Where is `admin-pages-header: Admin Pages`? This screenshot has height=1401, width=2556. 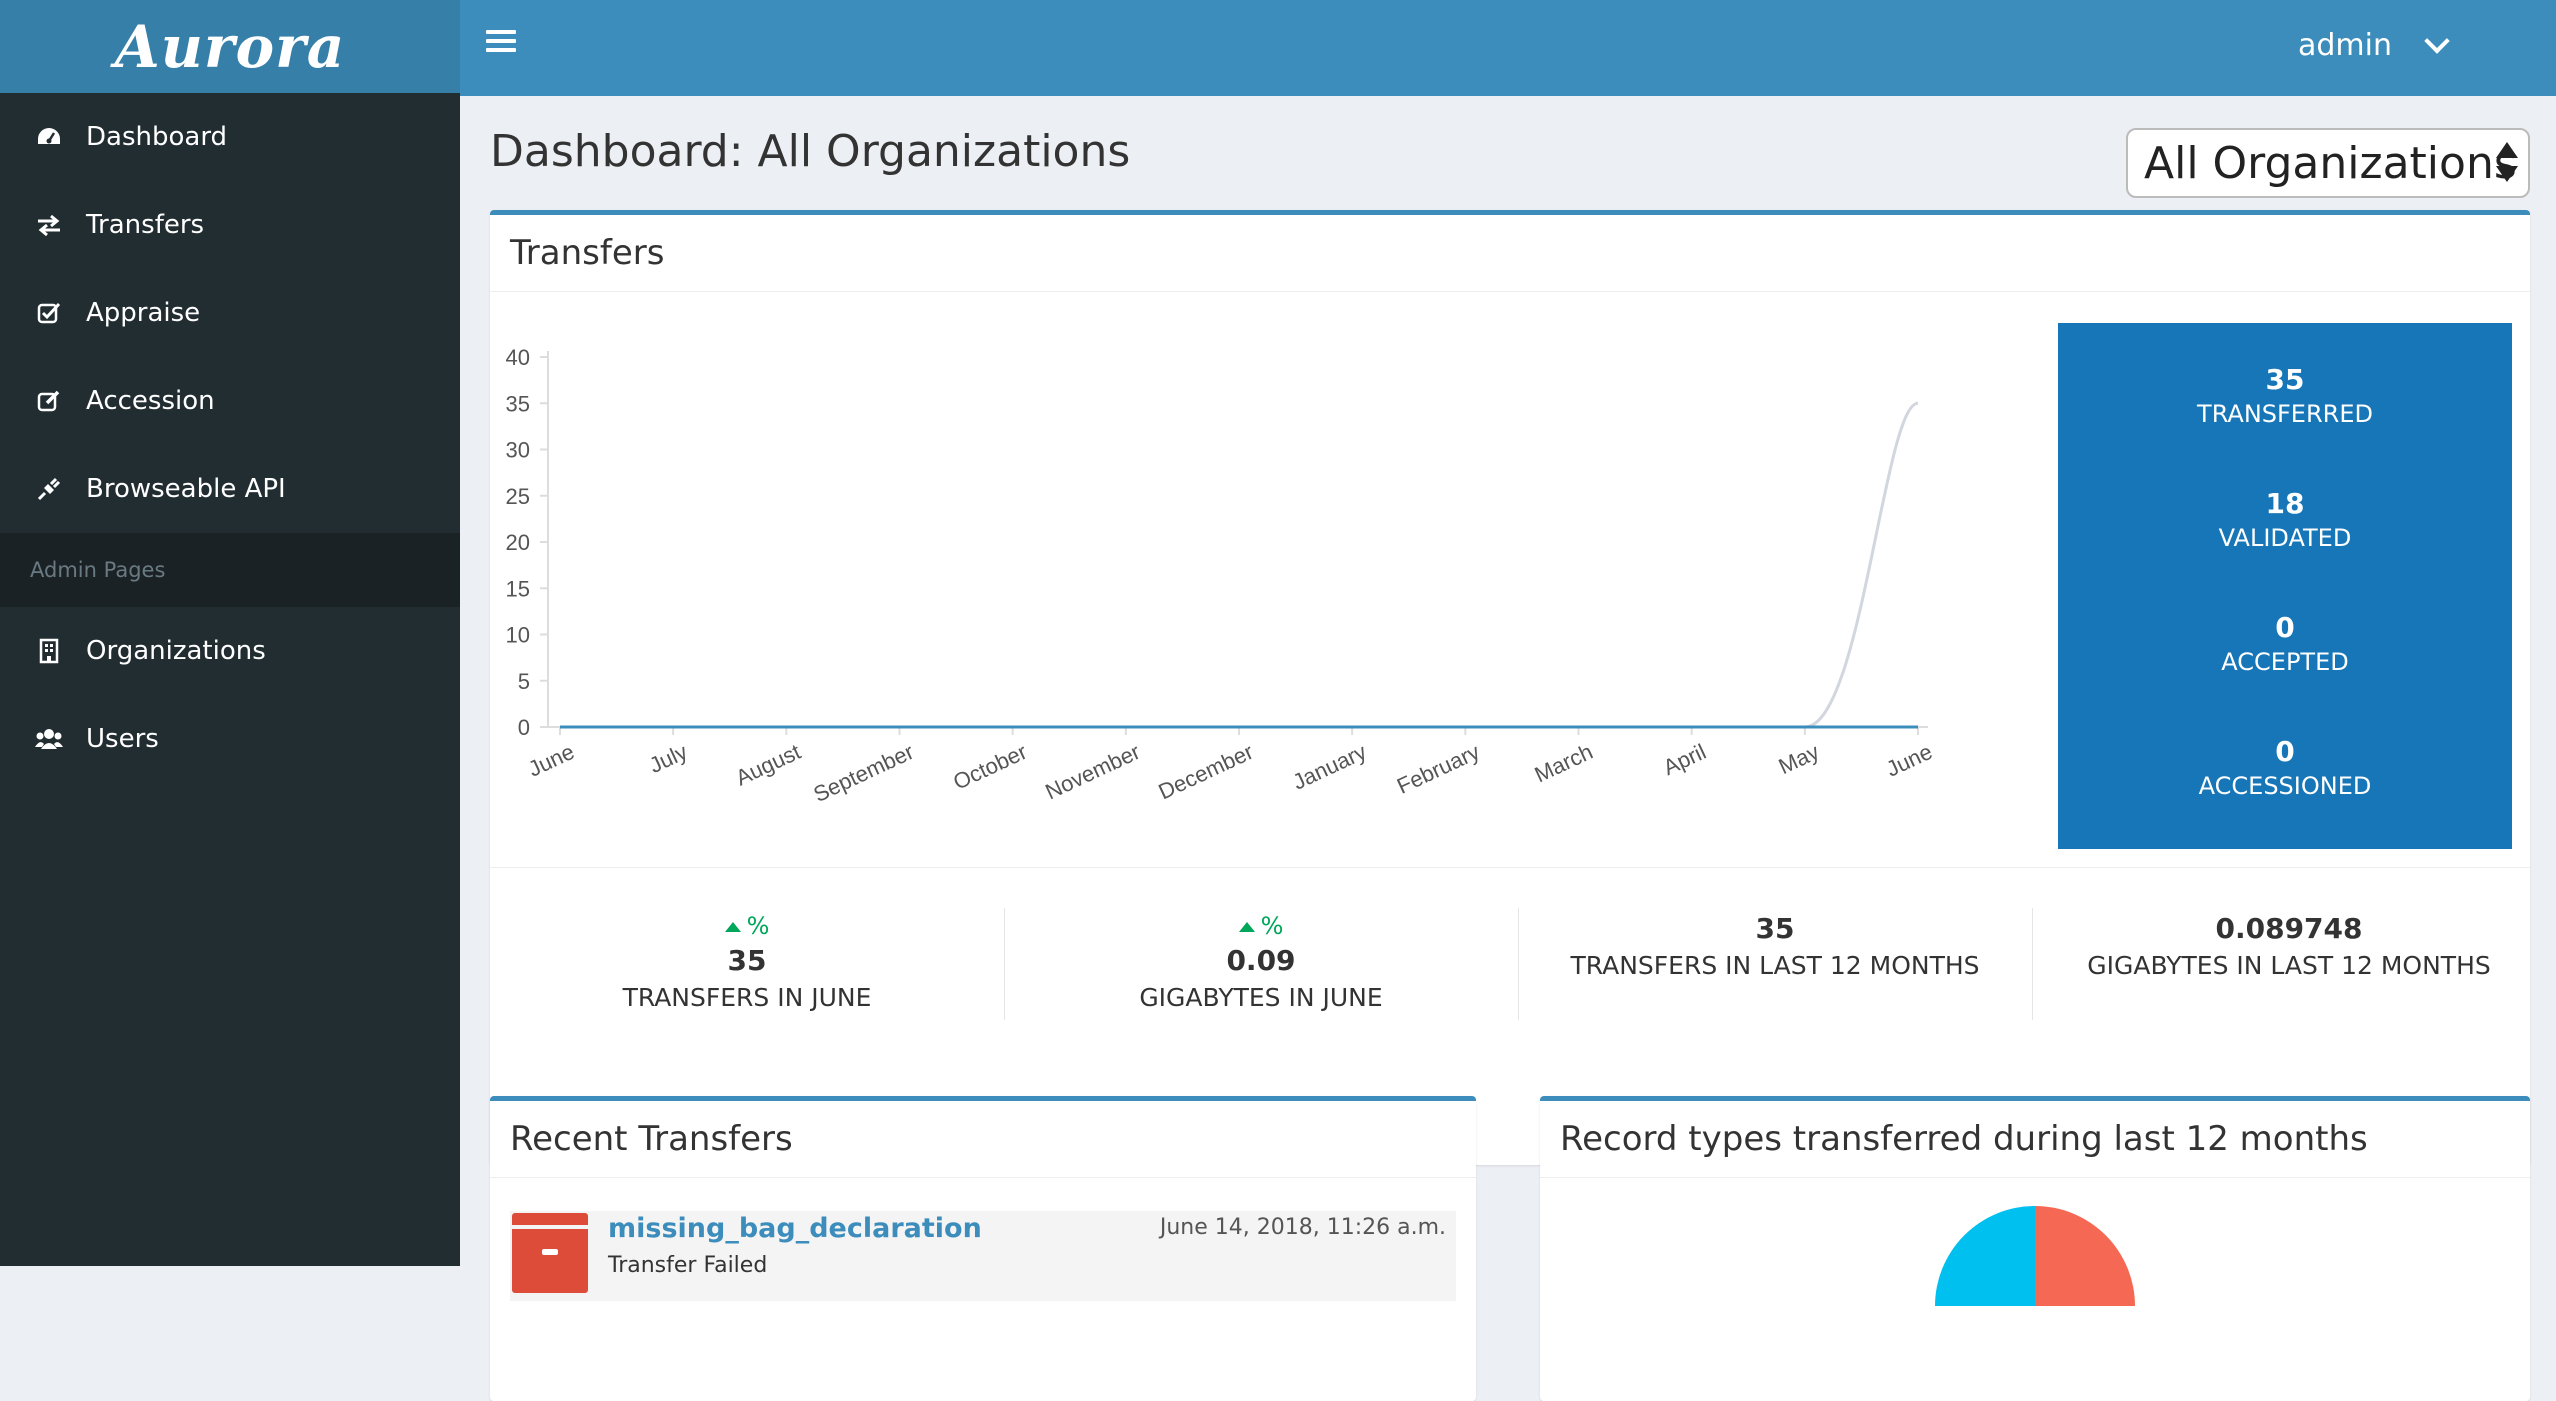
admin-pages-header: Admin Pages is located at coordinates (230, 570).